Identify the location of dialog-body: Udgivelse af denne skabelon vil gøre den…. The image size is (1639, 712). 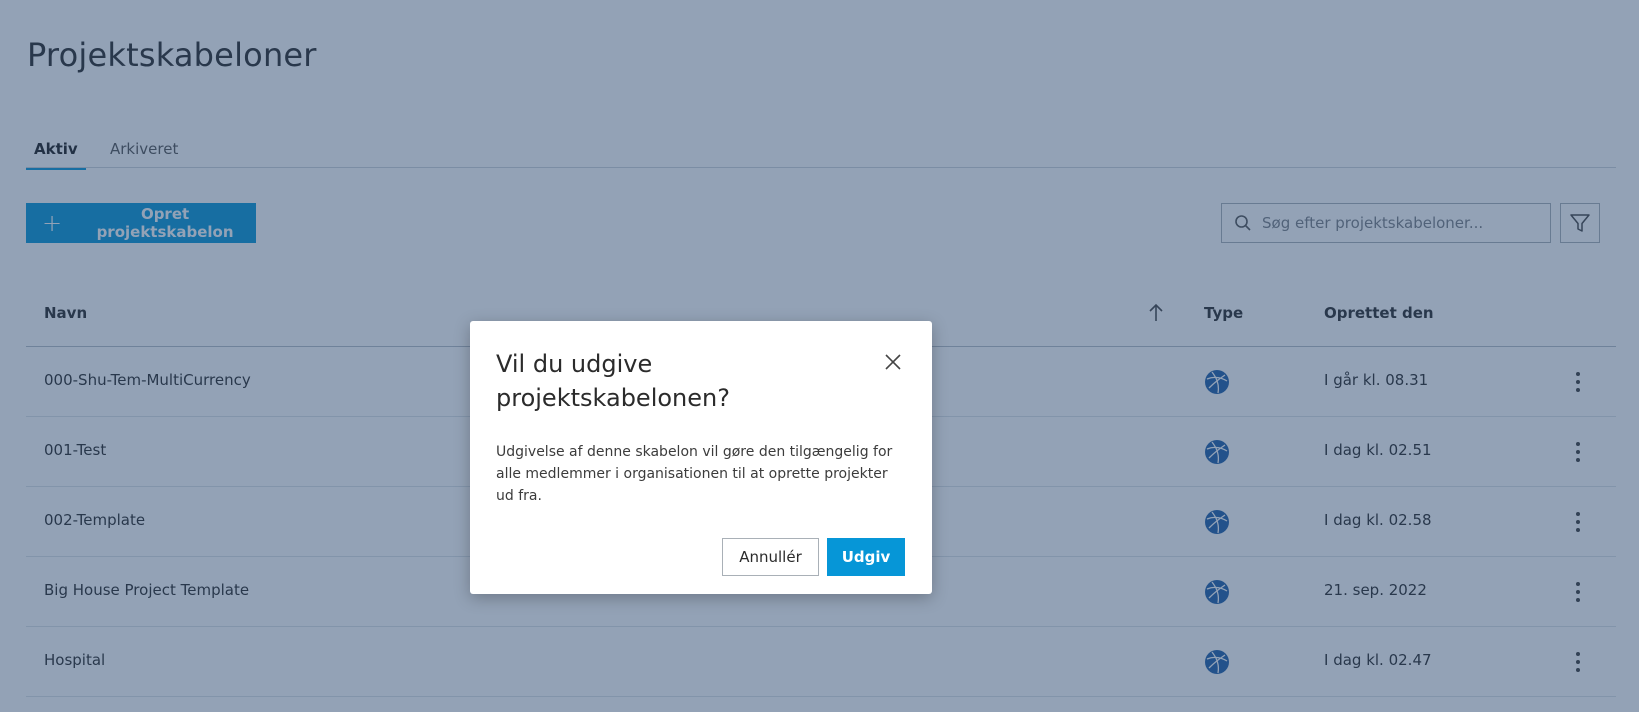
(694, 474).